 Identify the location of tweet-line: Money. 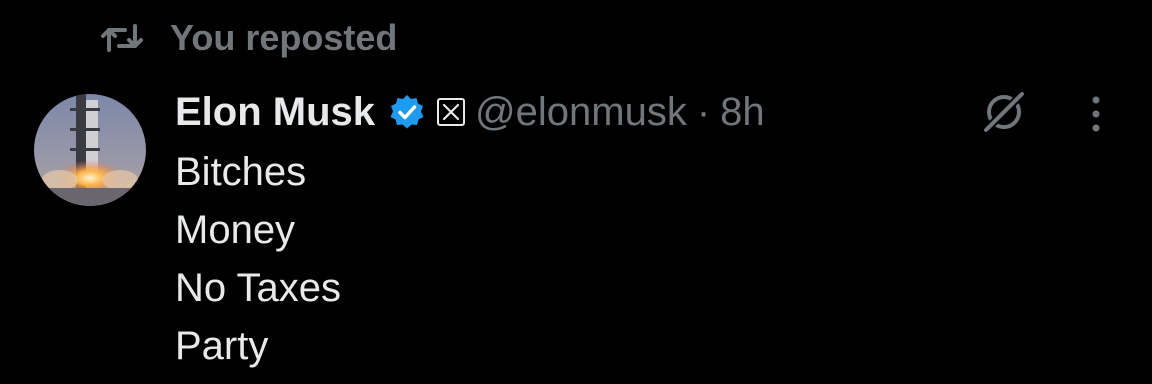
(235, 230).